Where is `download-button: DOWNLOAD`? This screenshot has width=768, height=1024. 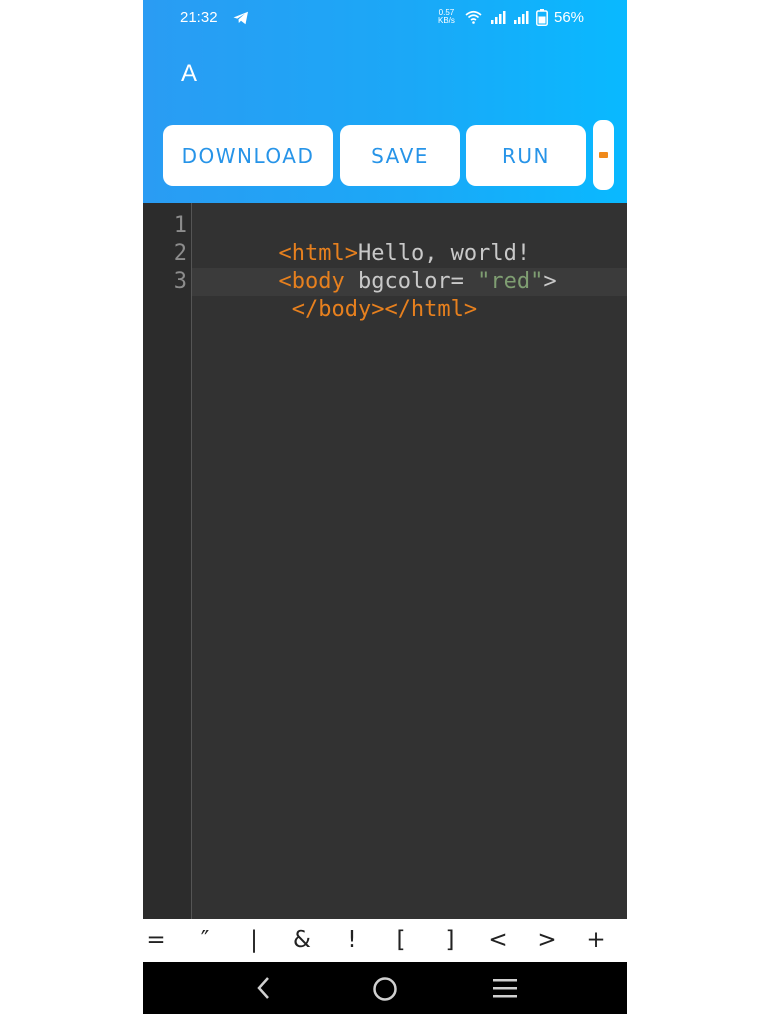 download-button: DOWNLOAD is located at coordinates (248, 155).